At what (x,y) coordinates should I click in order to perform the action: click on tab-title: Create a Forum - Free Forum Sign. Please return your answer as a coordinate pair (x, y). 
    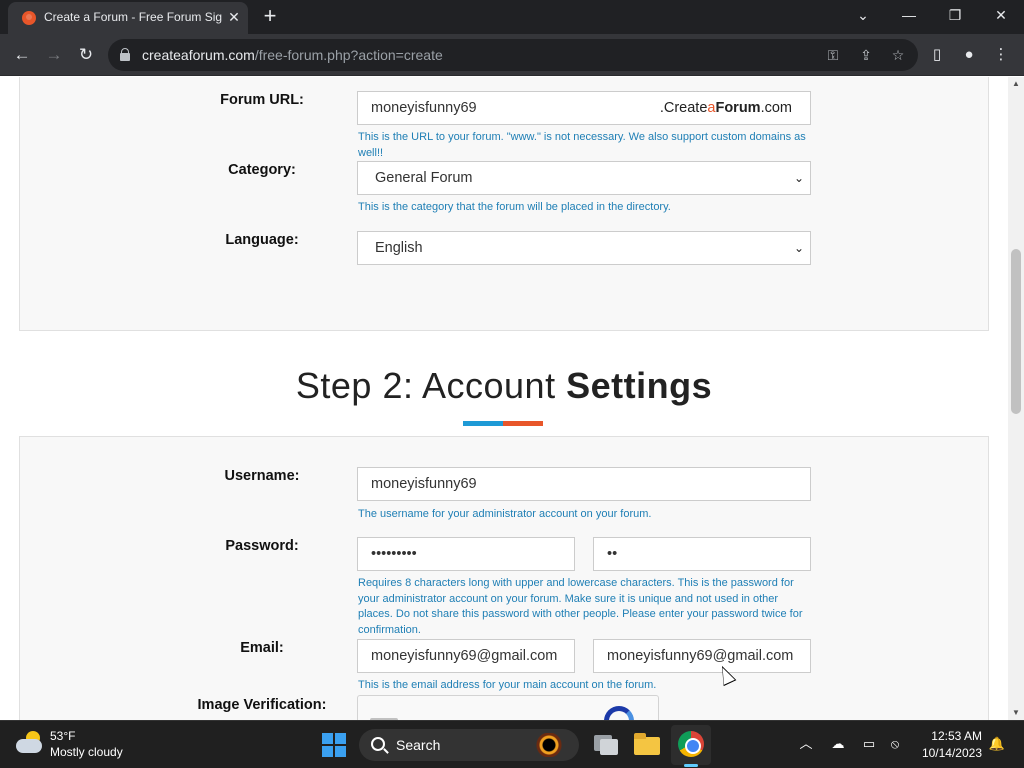
    Looking at the image, I should click on (133, 17).